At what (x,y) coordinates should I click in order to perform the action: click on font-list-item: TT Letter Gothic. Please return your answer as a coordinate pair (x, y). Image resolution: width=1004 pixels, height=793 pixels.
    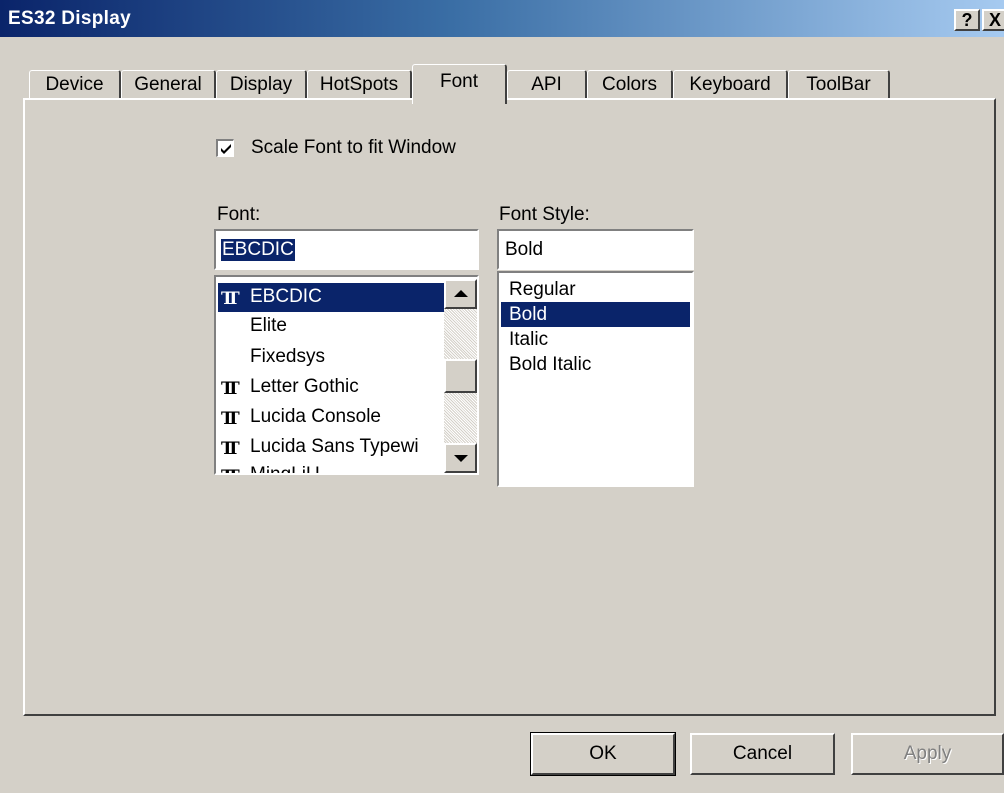
    Looking at the image, I should click on (332, 387).